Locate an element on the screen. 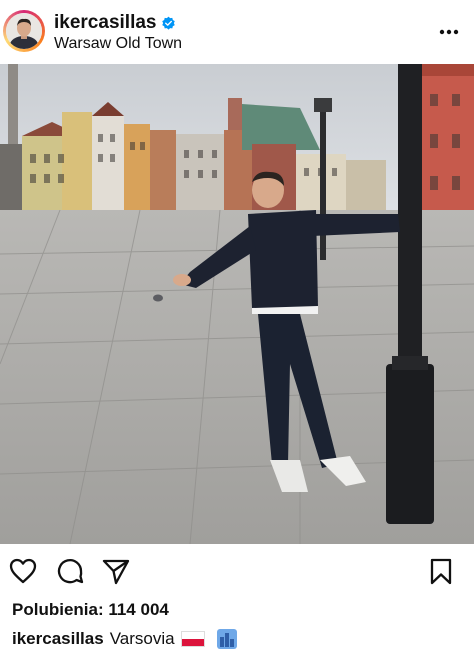  username-text: ikercasillas is located at coordinates (105, 23).